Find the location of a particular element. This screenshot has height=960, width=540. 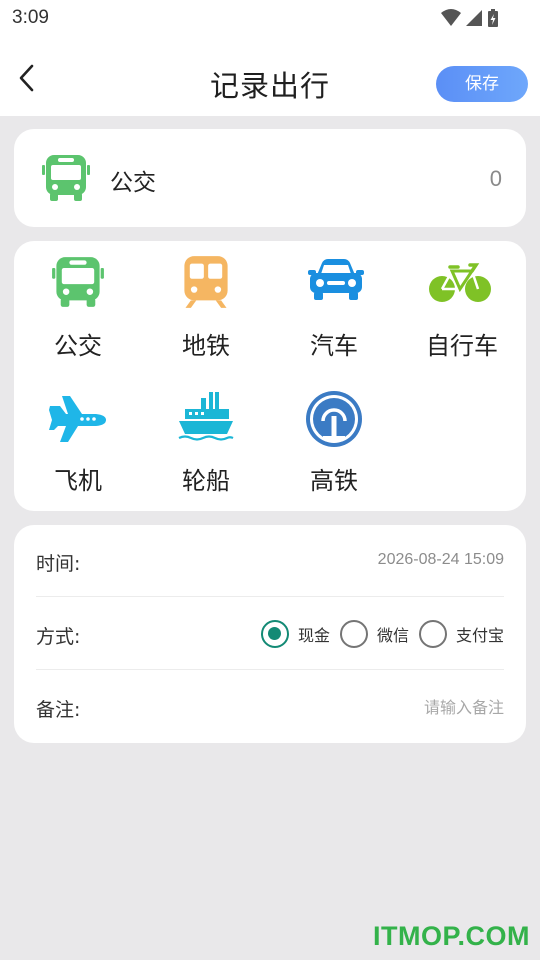

airplane-icon is located at coordinates (78, 417).